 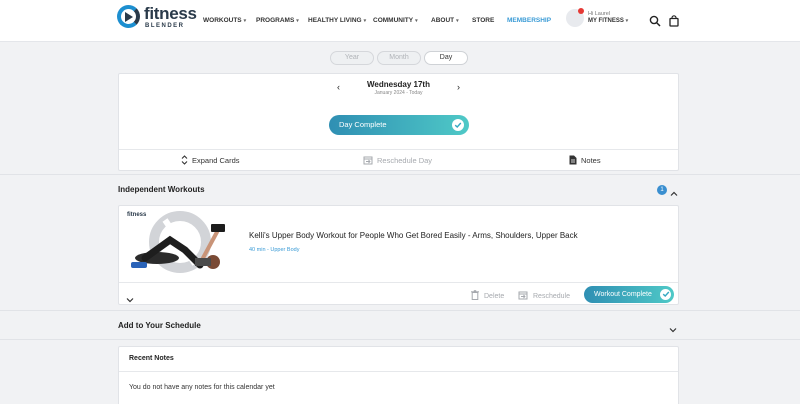 I want to click on user-greeting: Hi Laurel, so click(x=599, y=14).